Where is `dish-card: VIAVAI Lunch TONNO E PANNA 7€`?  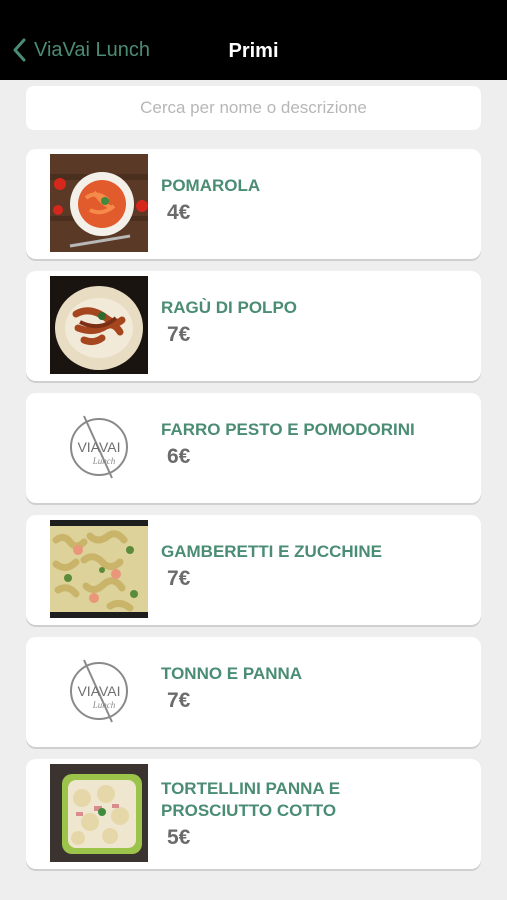
dish-card: VIAVAI Lunch TONNO E PANNA 7€ is located at coordinates (253, 692).